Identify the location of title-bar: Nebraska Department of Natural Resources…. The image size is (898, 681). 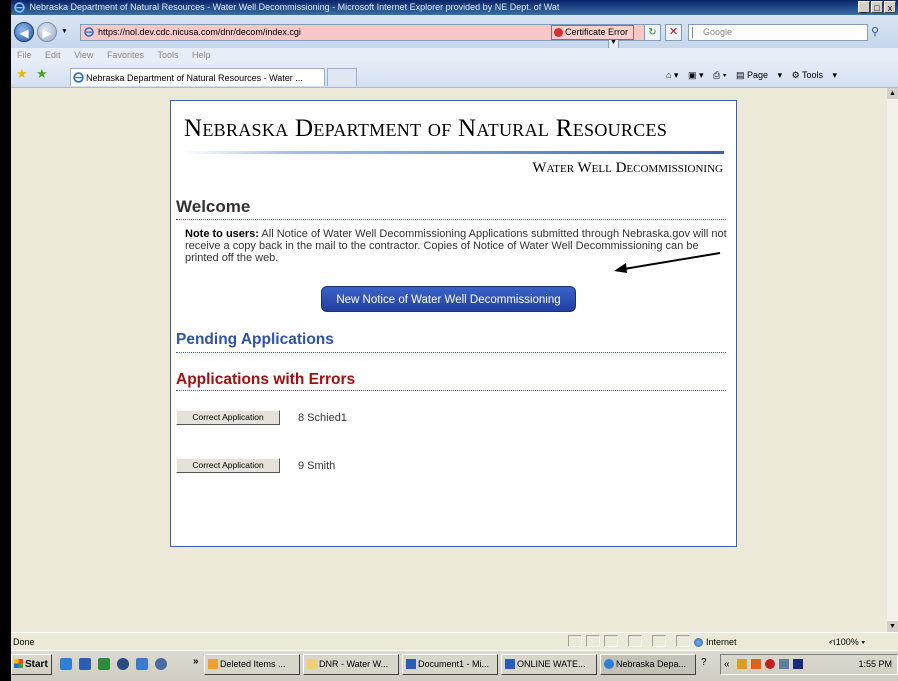
(454, 7).